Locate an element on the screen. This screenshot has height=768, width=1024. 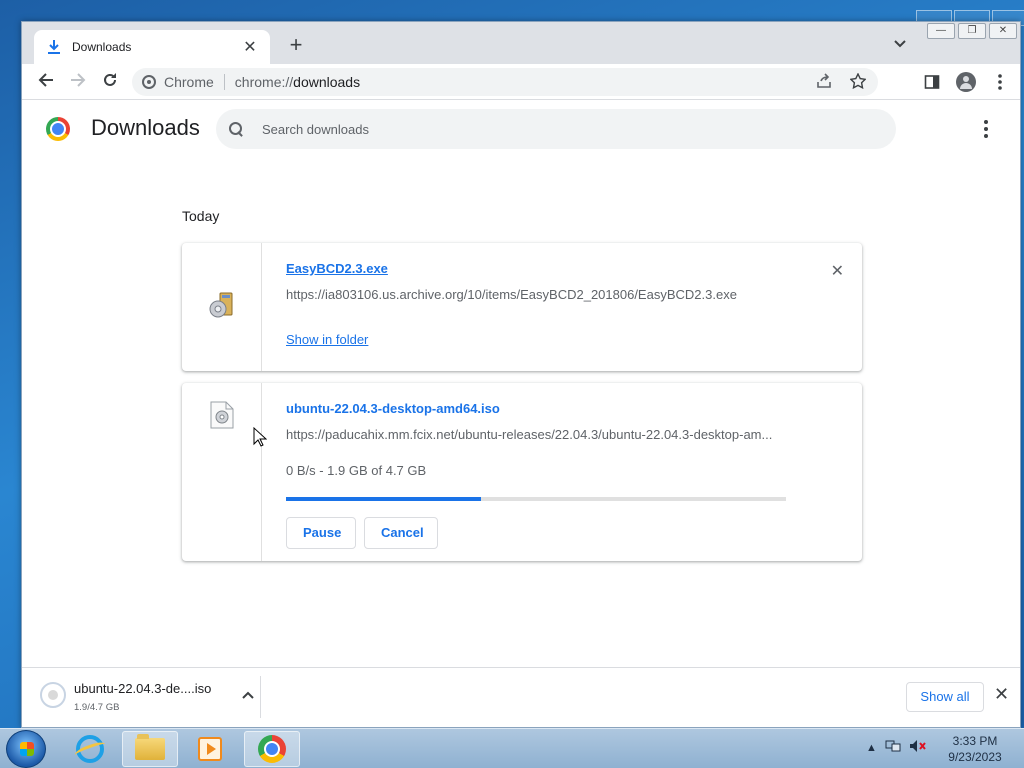
toolbar-right is located at coordinates (966, 82).